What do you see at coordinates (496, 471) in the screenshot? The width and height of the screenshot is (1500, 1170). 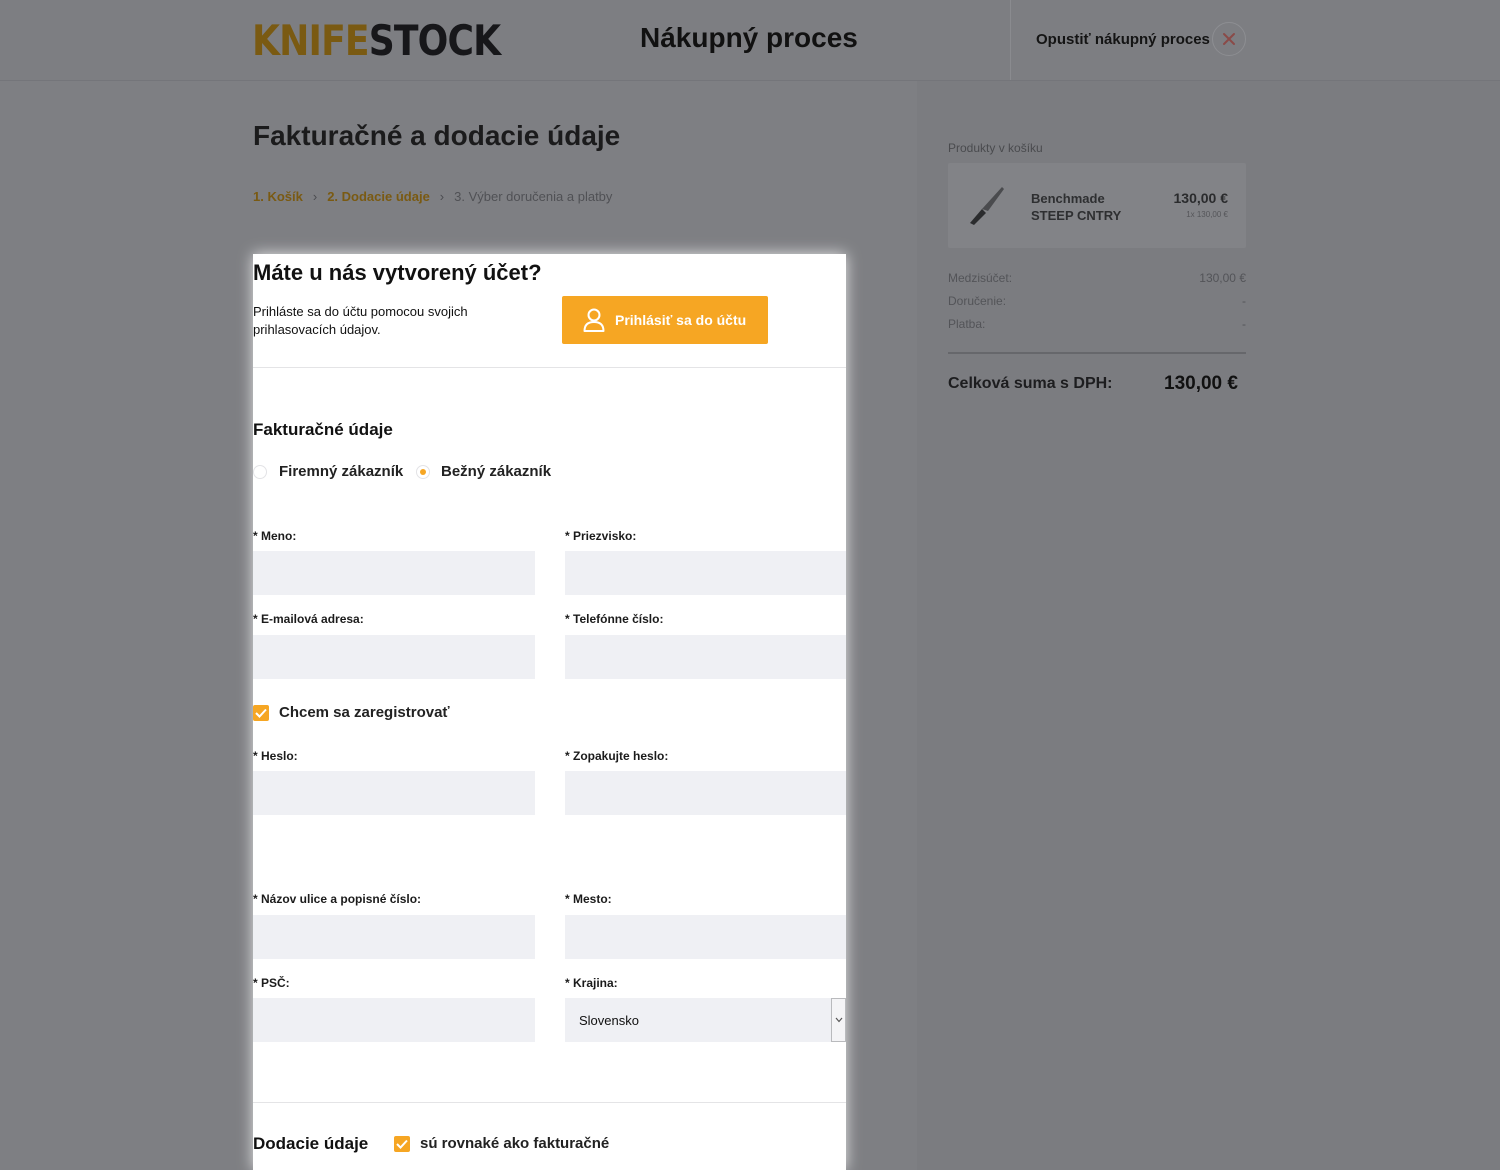 I see `radio-regular-label: Bežný zákazník` at bounding box center [496, 471].